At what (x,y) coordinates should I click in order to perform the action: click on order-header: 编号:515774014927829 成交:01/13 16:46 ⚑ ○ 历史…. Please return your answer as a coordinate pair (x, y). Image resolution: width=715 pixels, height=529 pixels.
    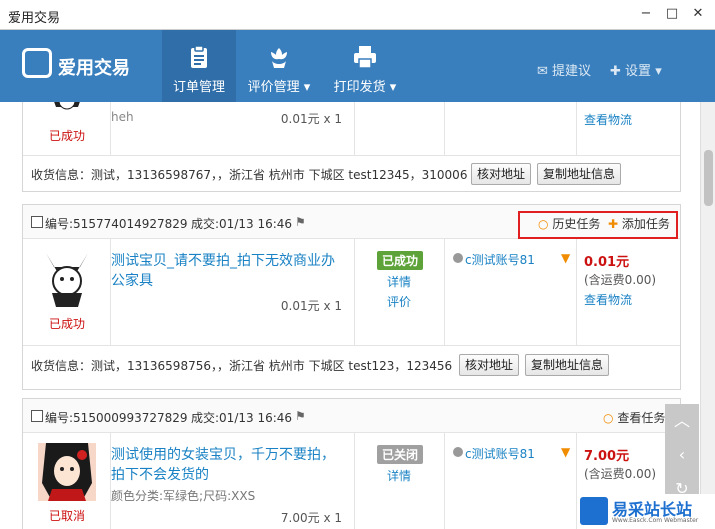
    Looking at the image, I should click on (351, 222).